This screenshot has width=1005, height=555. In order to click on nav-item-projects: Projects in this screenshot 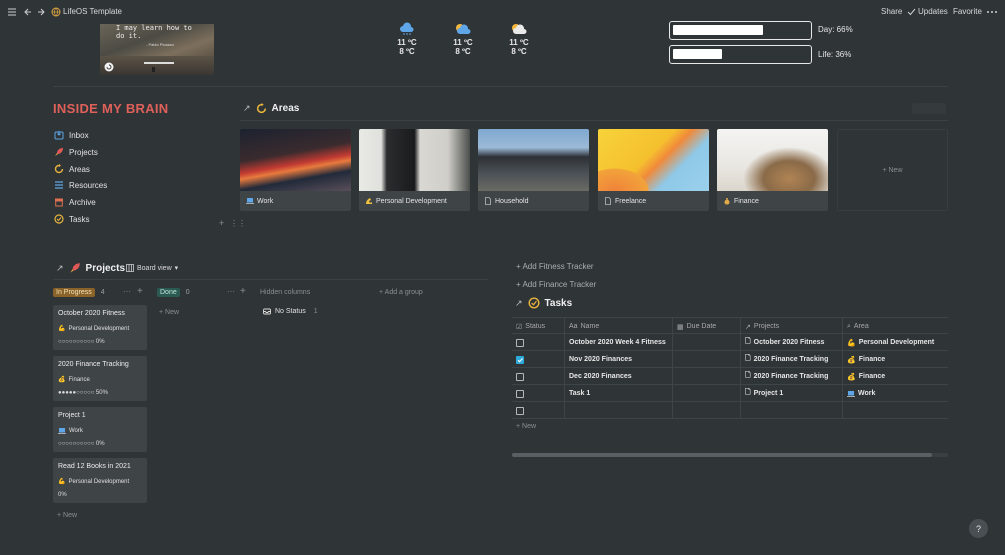, I will do `click(76, 152)`.